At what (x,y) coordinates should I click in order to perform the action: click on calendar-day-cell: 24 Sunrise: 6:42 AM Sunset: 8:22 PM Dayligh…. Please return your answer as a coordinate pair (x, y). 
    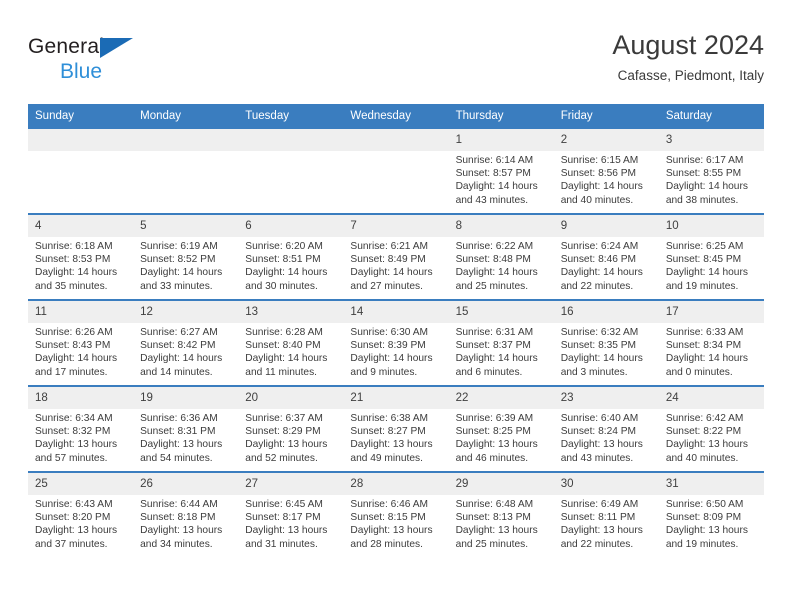
    Looking at the image, I should click on (711, 428).